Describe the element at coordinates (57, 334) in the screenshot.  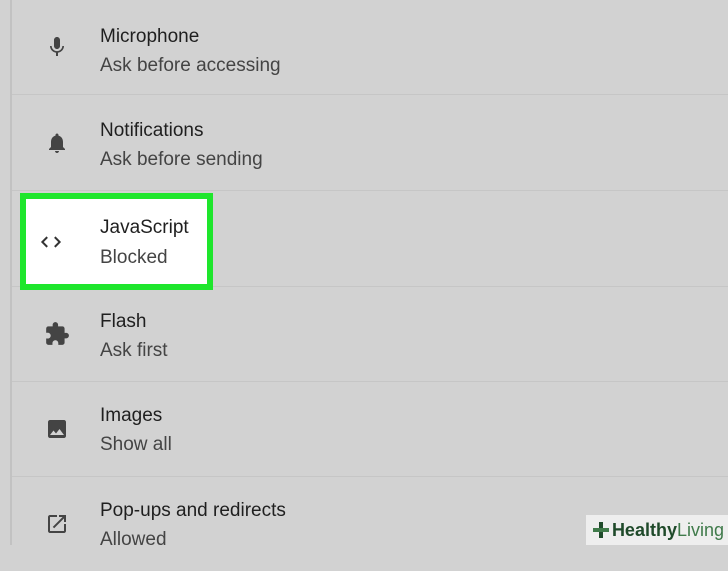
I see `puzzle-piece-icon` at that location.